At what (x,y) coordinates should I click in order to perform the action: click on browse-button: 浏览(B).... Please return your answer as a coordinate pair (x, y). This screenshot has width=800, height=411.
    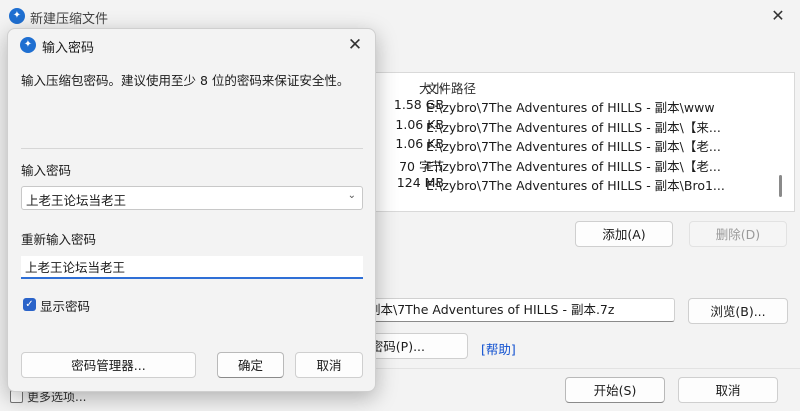
    Looking at the image, I should click on (738, 311).